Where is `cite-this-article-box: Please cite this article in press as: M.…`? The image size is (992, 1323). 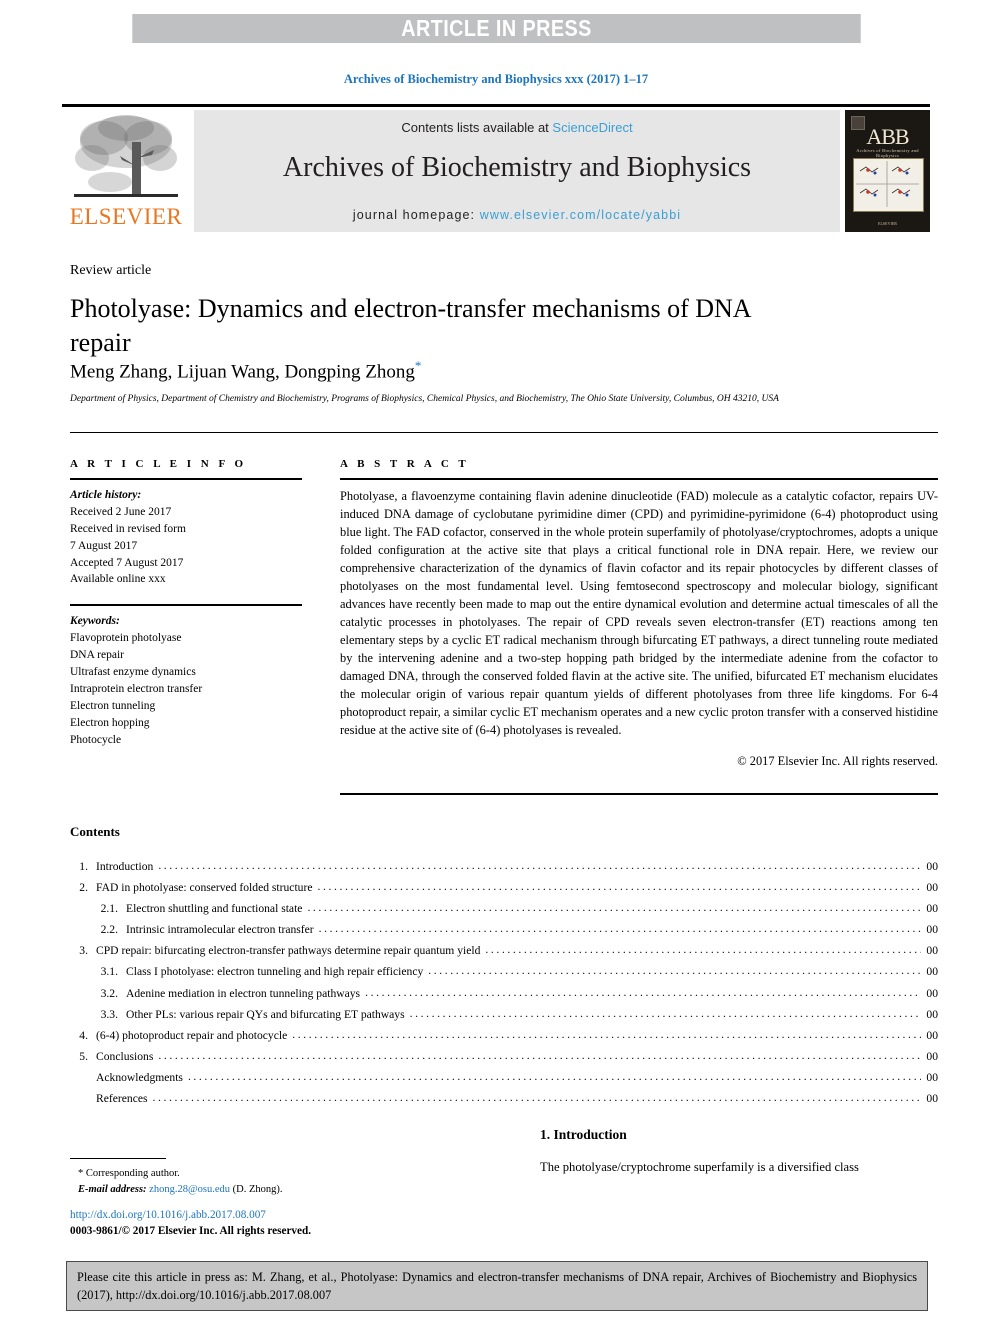
cite-this-article-box: Please cite this article in press as: M.… is located at coordinates (497, 1286).